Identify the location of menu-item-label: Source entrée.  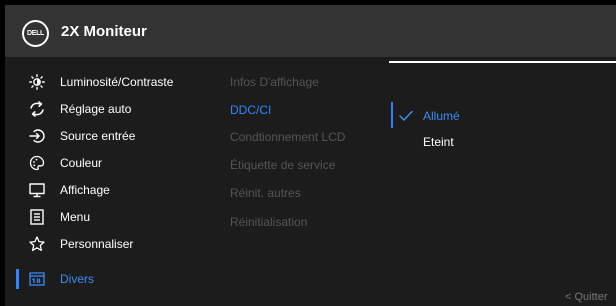
(98, 136).